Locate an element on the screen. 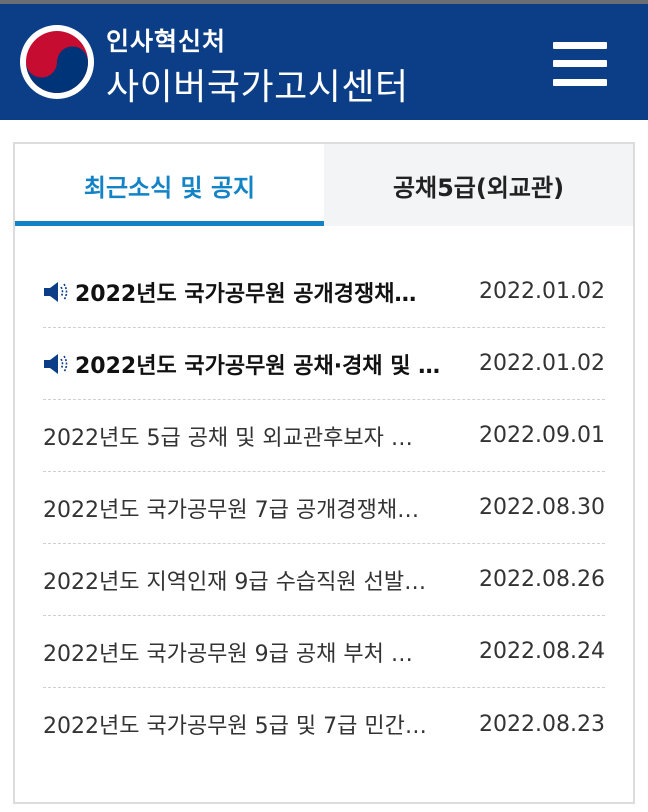 This screenshot has width=648, height=812. post-date: 2022.08.24 is located at coordinates (542, 651).